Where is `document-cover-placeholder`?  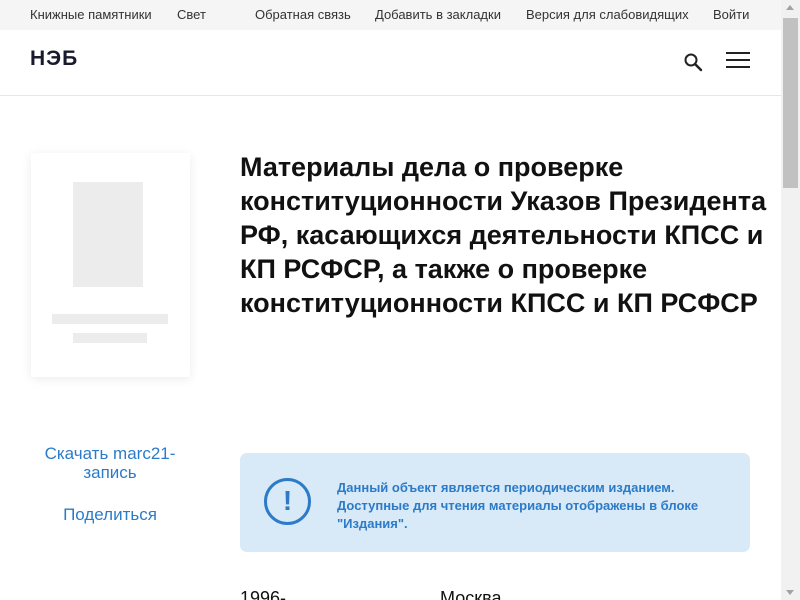 document-cover-placeholder is located at coordinates (110, 265).